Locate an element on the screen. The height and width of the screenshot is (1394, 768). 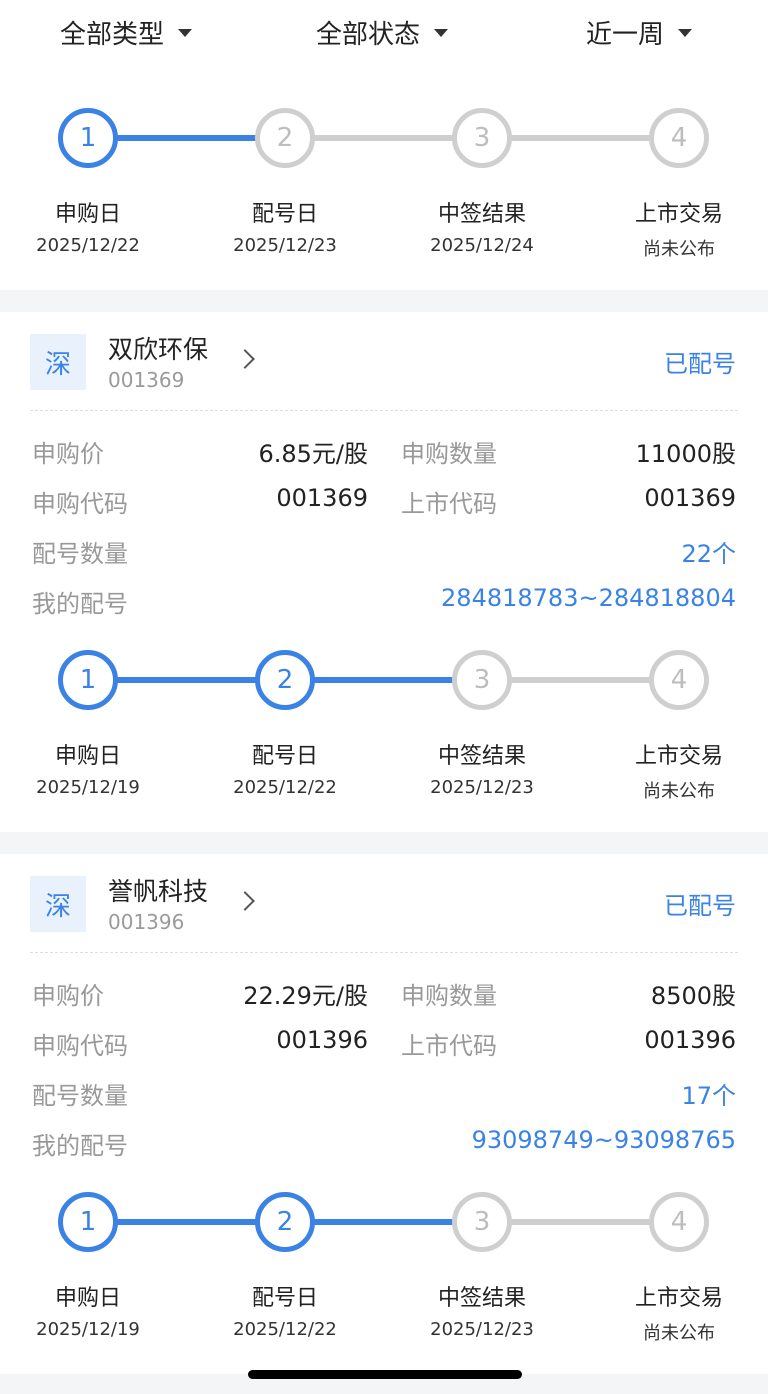
my-alloc-value: 93098749~93098765 is located at coordinates (603, 1140).